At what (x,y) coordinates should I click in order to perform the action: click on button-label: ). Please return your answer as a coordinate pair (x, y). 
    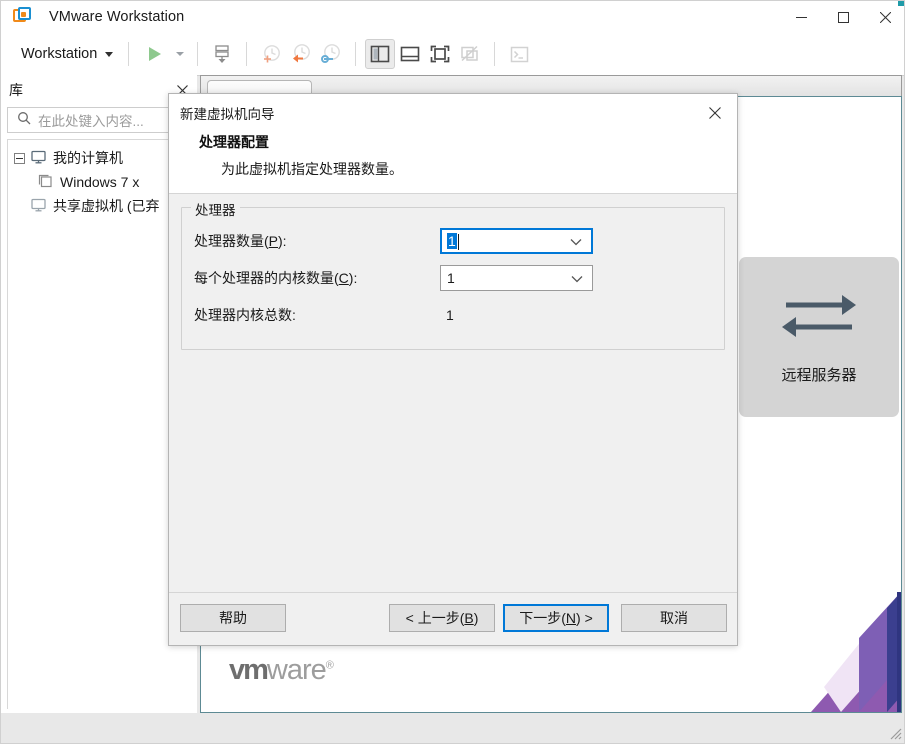
    Looking at the image, I should click on (476, 618).